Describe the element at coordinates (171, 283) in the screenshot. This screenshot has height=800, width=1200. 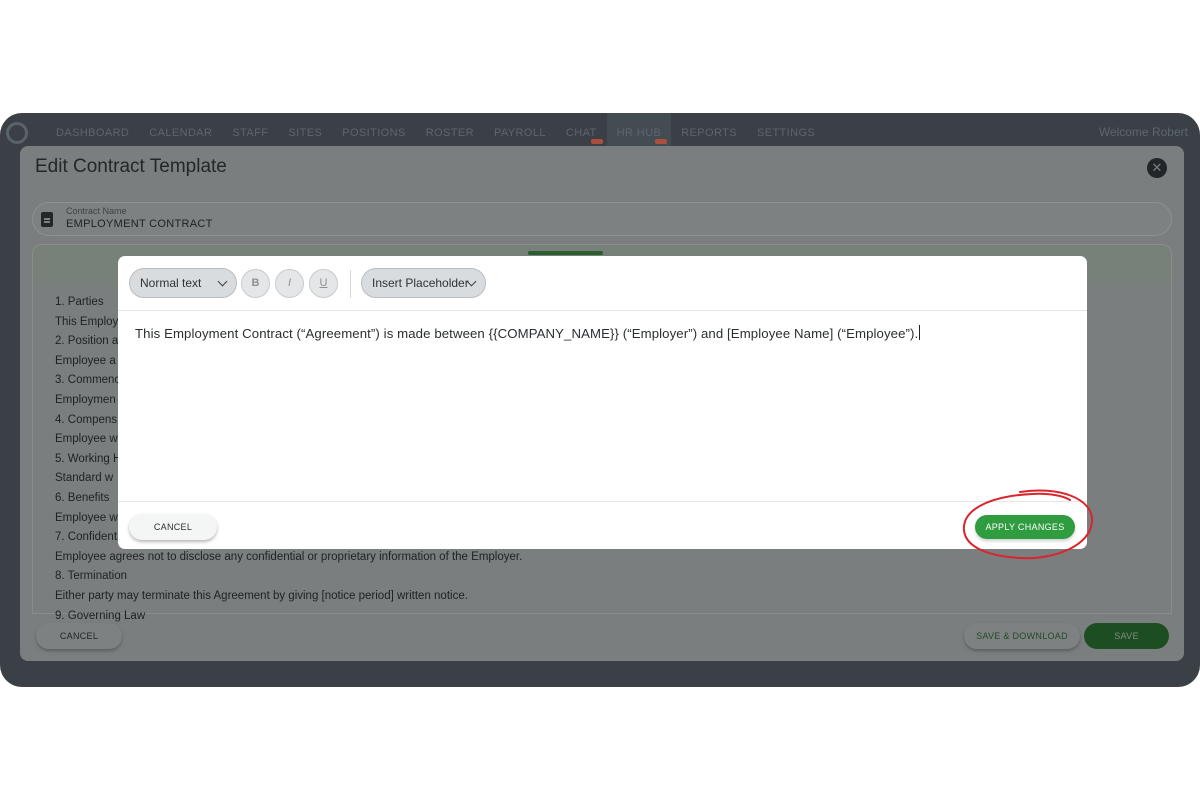
I see `text-style-value: Normal text` at that location.